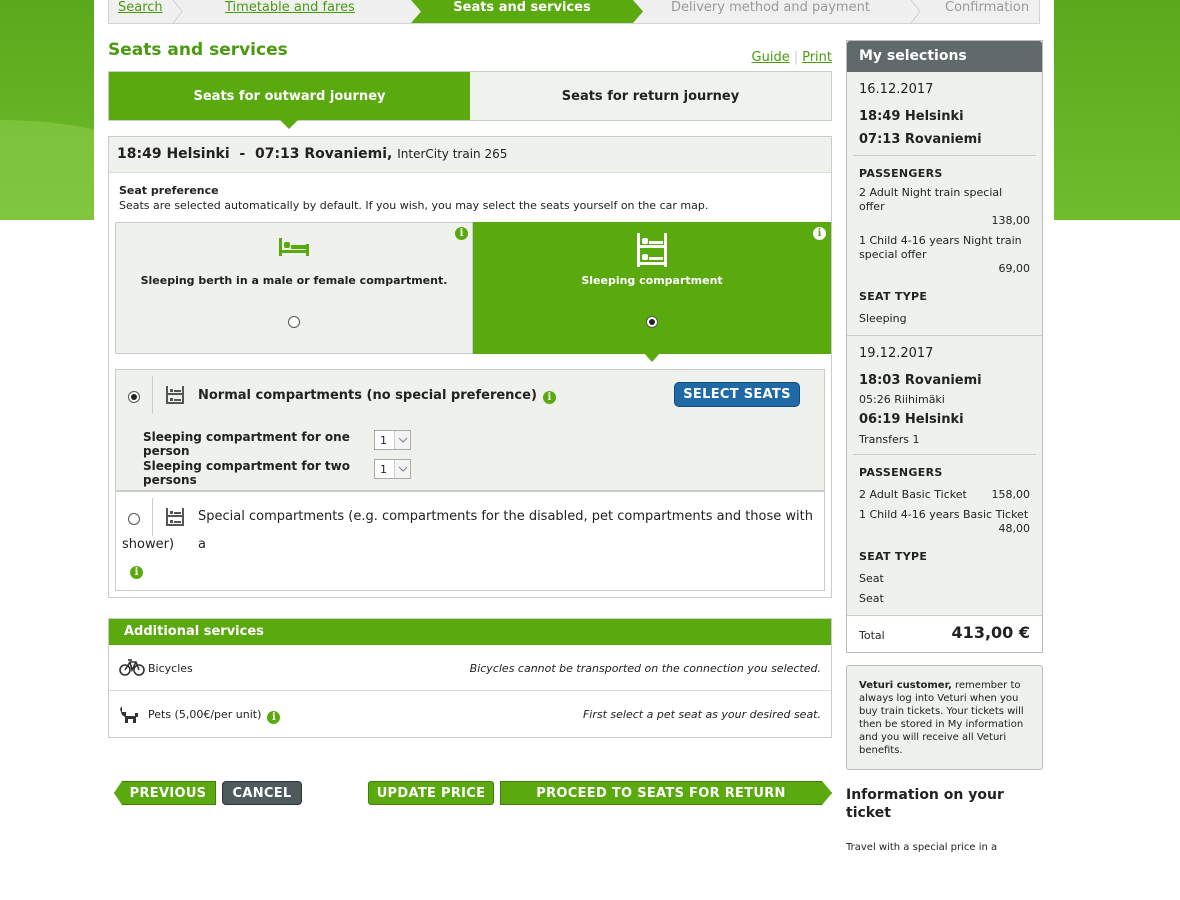 This screenshot has width=1180, height=900. What do you see at coordinates (294, 322) in the screenshot?
I see `option-berth-radio` at bounding box center [294, 322].